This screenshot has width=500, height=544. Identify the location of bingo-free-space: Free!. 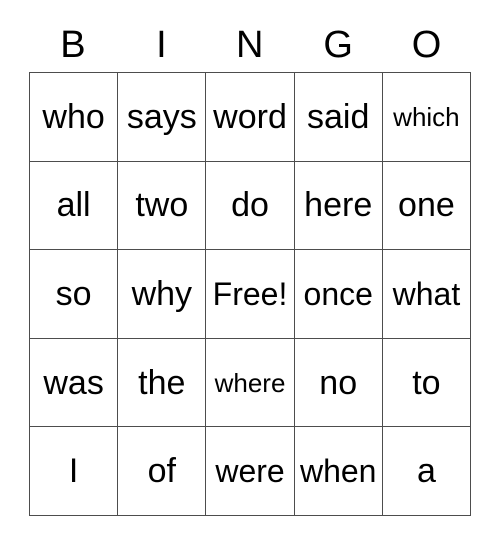
(250, 294).